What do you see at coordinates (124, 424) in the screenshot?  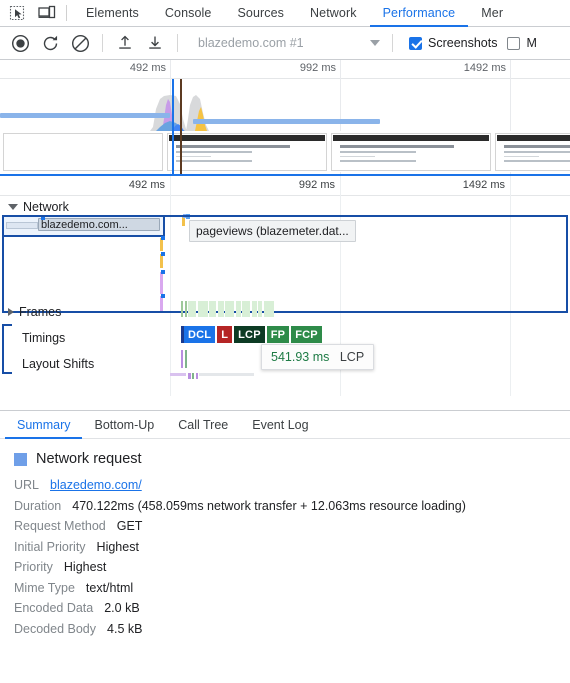 I see `tab-bottom-up: Bottom-Up` at bounding box center [124, 424].